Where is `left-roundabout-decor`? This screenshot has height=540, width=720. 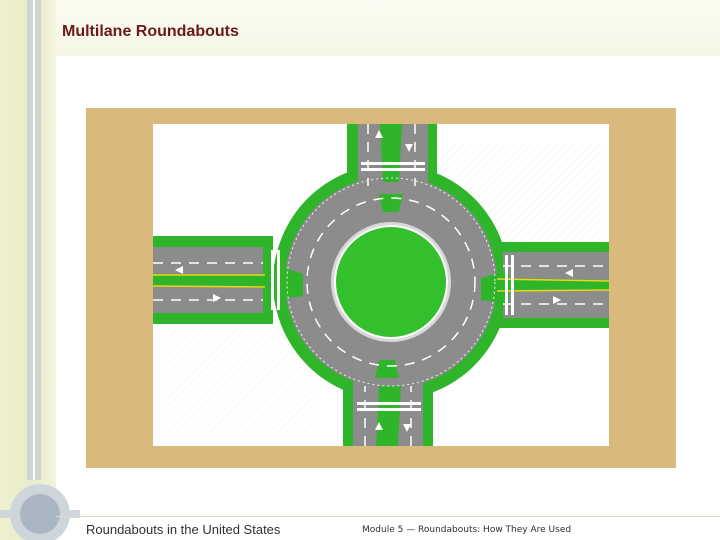
left-roundabout-decor is located at coordinates (40, 270).